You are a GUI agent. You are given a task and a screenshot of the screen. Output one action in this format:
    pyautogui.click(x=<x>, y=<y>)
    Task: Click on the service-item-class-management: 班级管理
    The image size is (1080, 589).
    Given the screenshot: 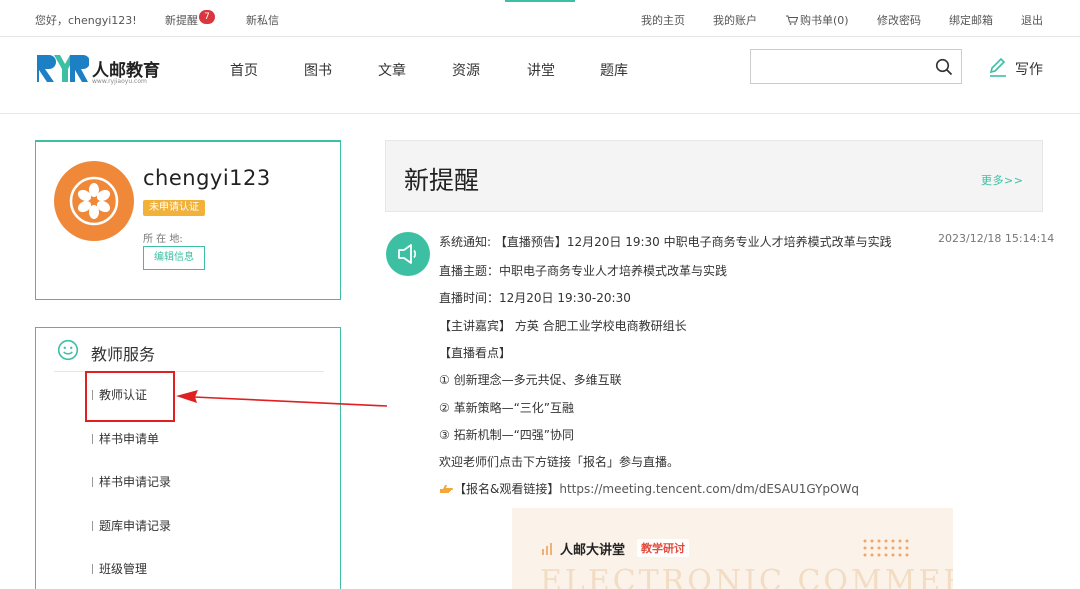 What is the action you would take?
    pyautogui.click(x=119, y=568)
    